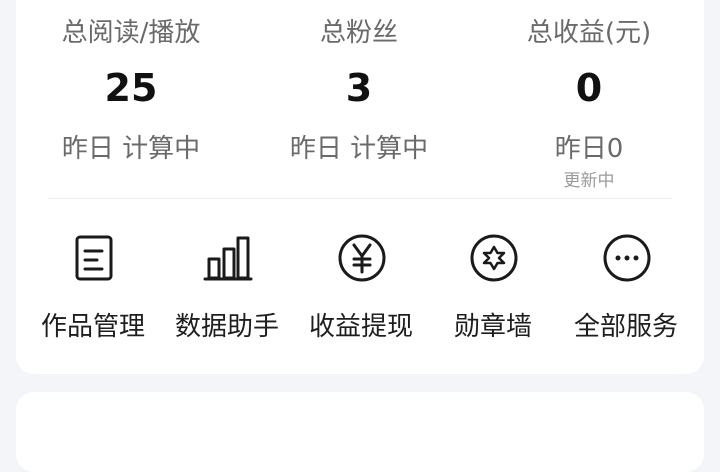 The height and width of the screenshot is (472, 720). Describe the element at coordinates (494, 258) in the screenshot. I see `star-badge-icon` at that location.